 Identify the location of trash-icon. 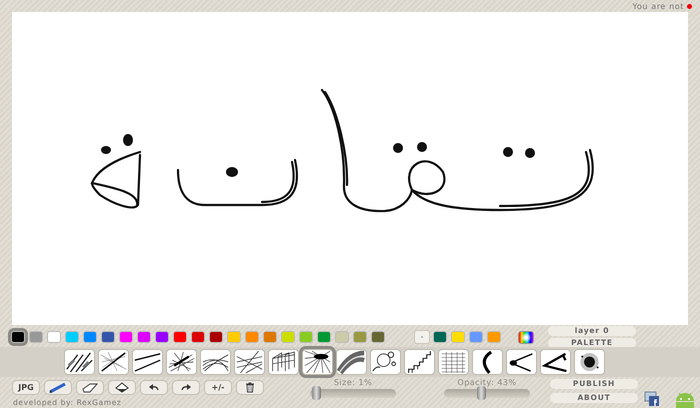
(250, 387).